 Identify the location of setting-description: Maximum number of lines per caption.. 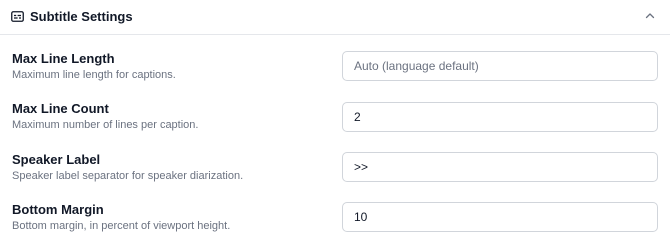
(105, 125).